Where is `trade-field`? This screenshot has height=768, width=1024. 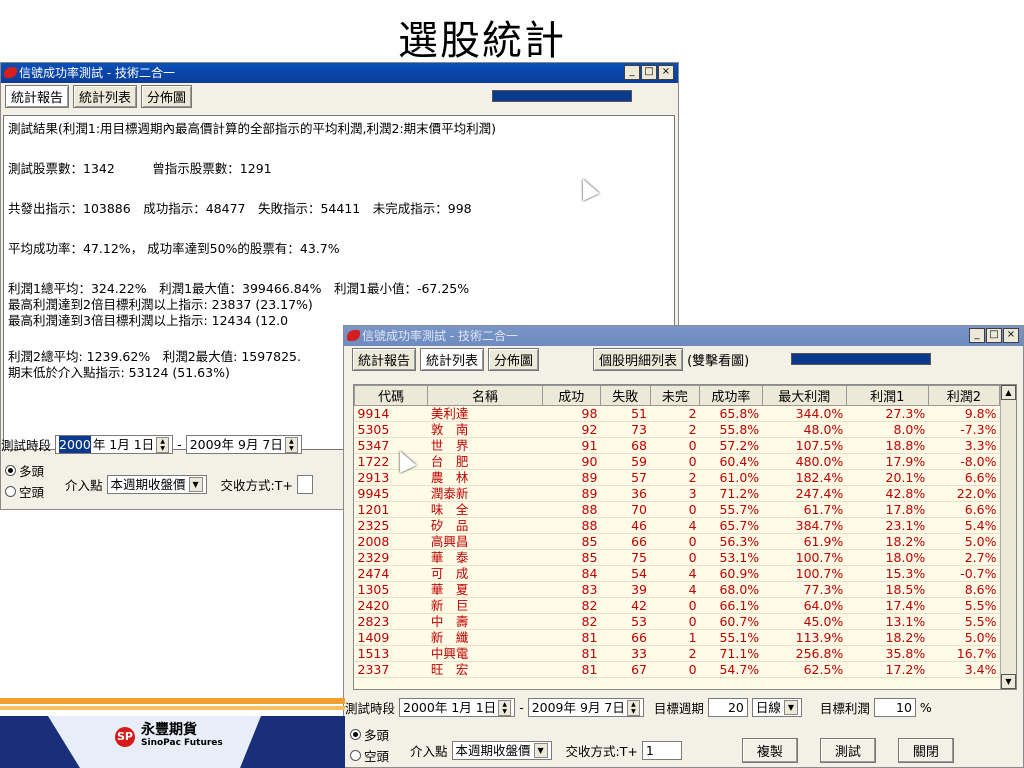 trade-field is located at coordinates (304, 484).